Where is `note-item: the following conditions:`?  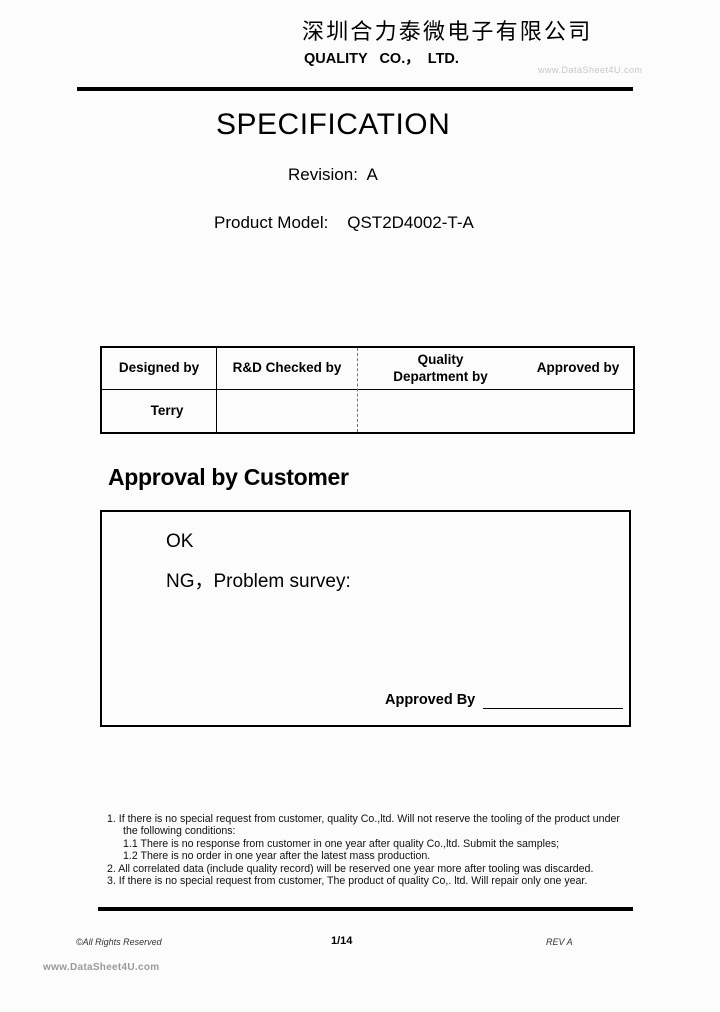 note-item: the following conditions: is located at coordinates (179, 831).